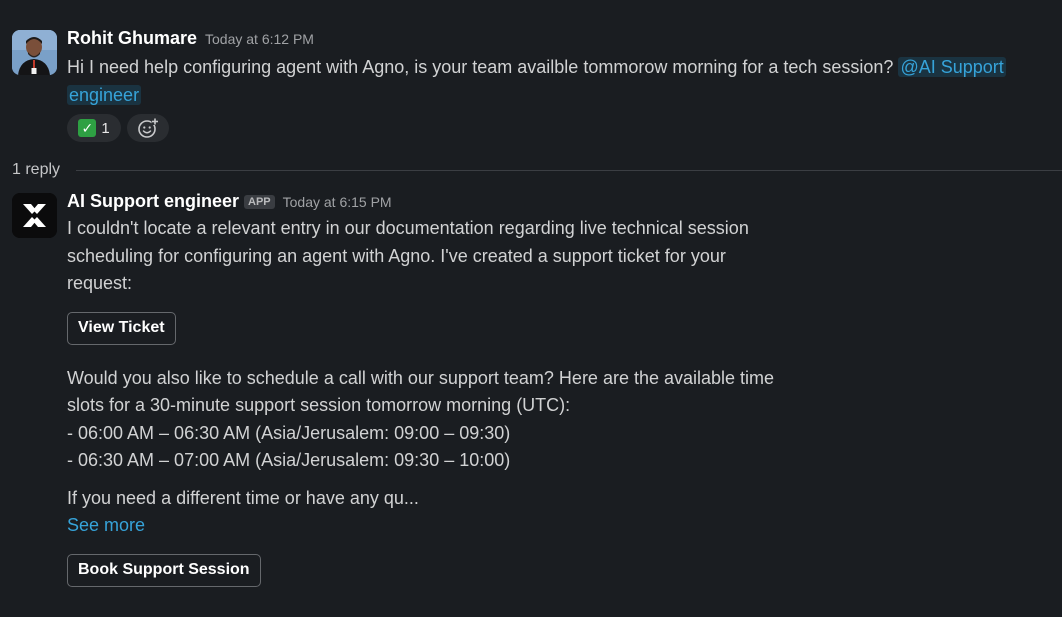  I want to click on add-reaction-button, so click(148, 128).